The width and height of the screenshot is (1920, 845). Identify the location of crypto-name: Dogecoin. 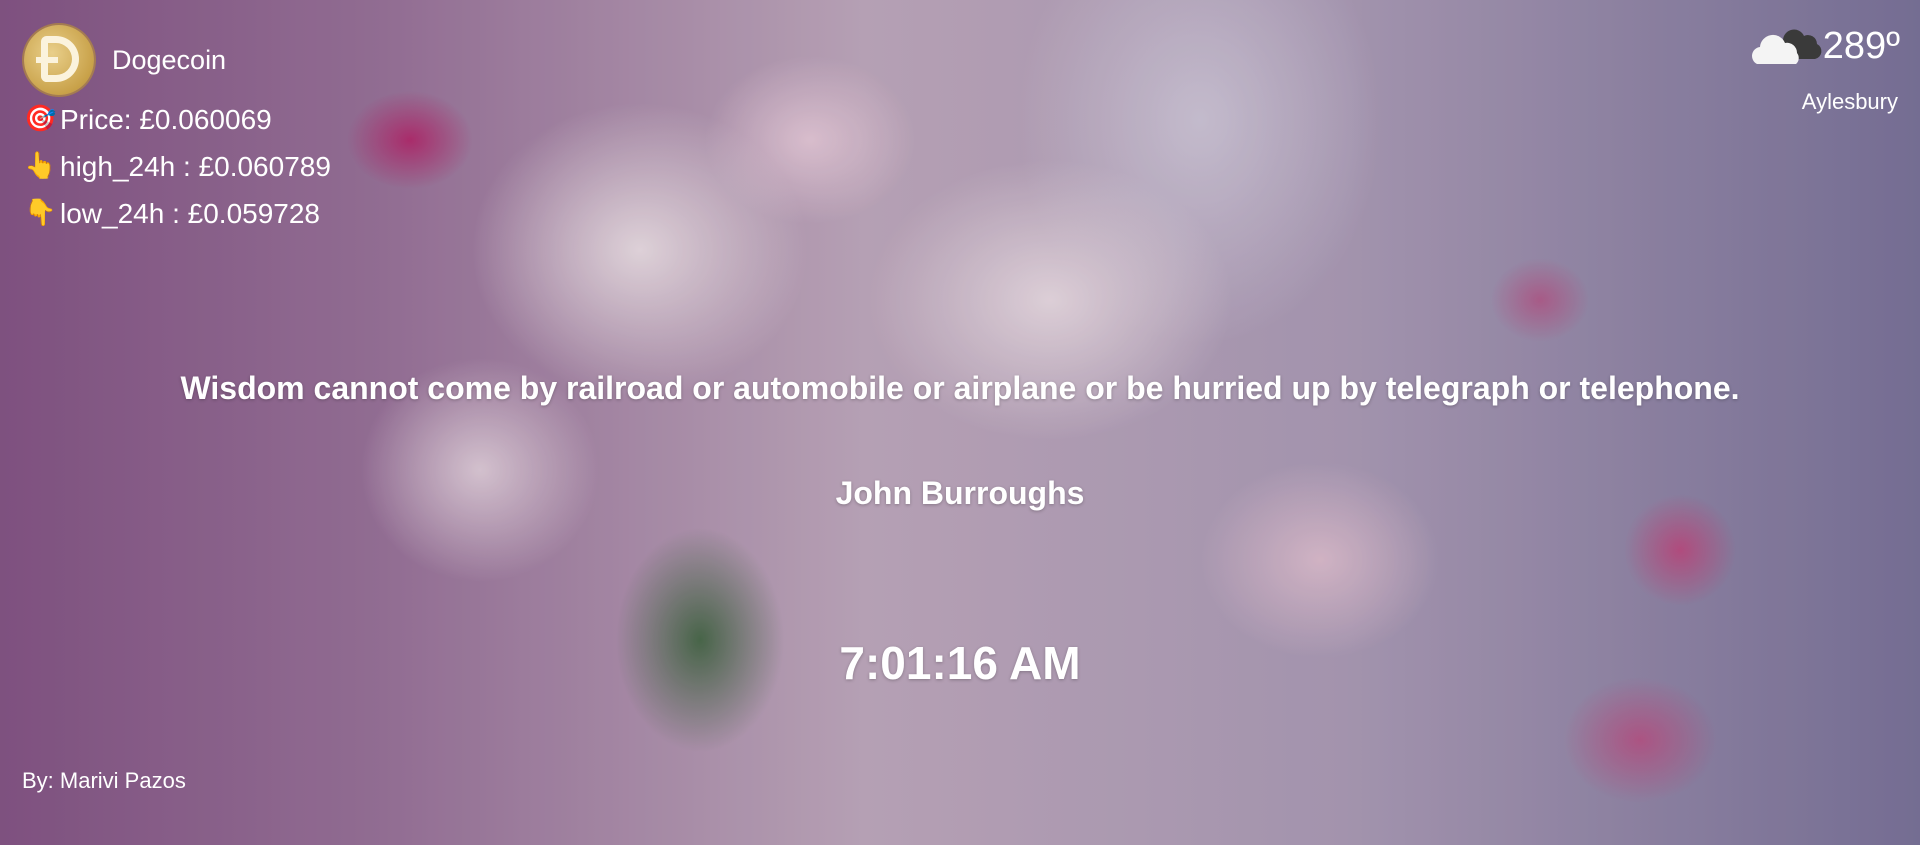
(169, 59).